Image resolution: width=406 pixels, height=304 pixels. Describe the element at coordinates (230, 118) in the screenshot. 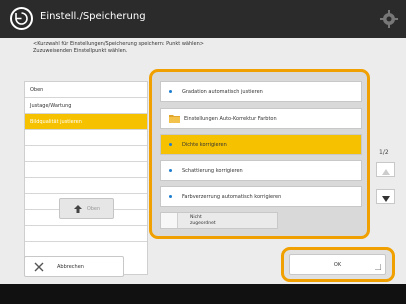

I see `option-label: Einstellungen Auto-Korrektur Farbton` at that location.